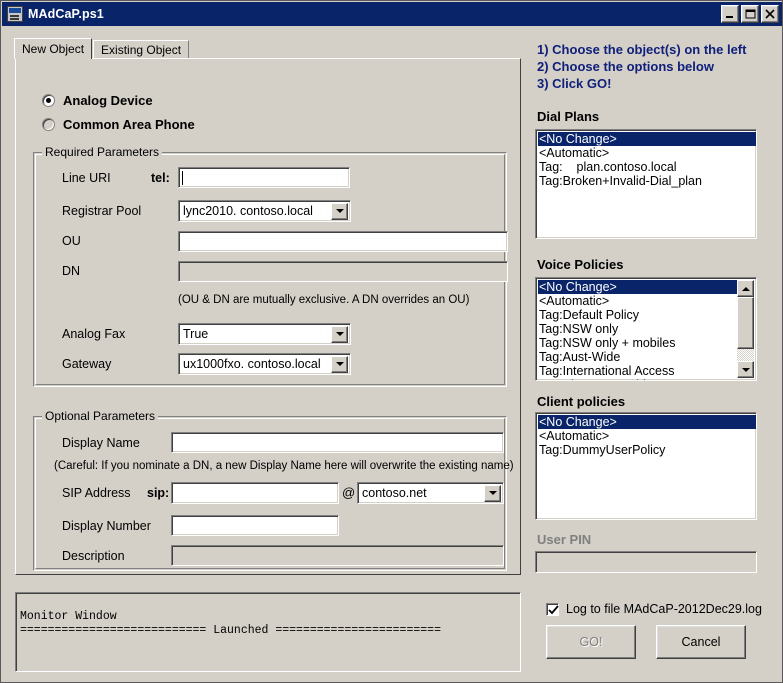 This screenshot has width=783, height=683. What do you see at coordinates (100, 416) in the screenshot?
I see `optional-parameters-title: Optional Parameters` at bounding box center [100, 416].